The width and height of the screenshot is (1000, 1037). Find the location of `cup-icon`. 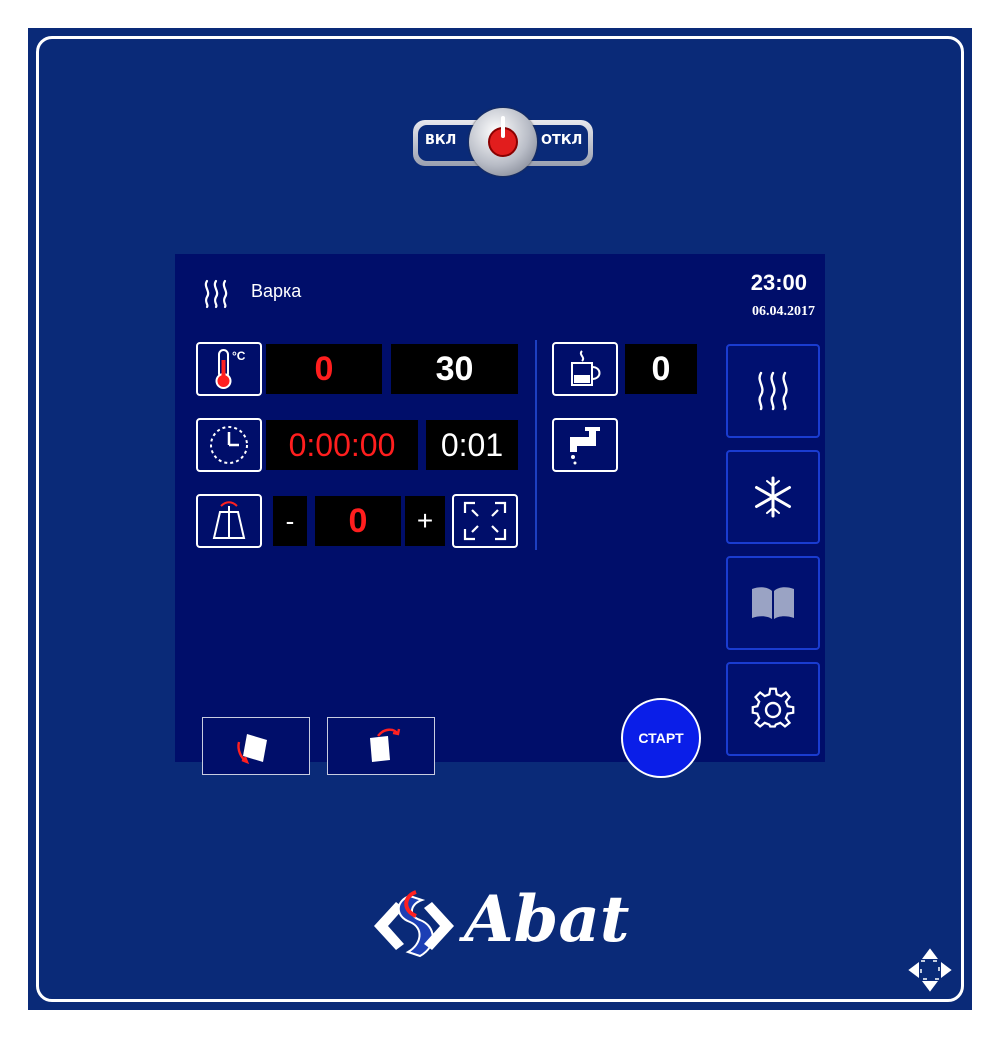

cup-icon is located at coordinates (586, 368).